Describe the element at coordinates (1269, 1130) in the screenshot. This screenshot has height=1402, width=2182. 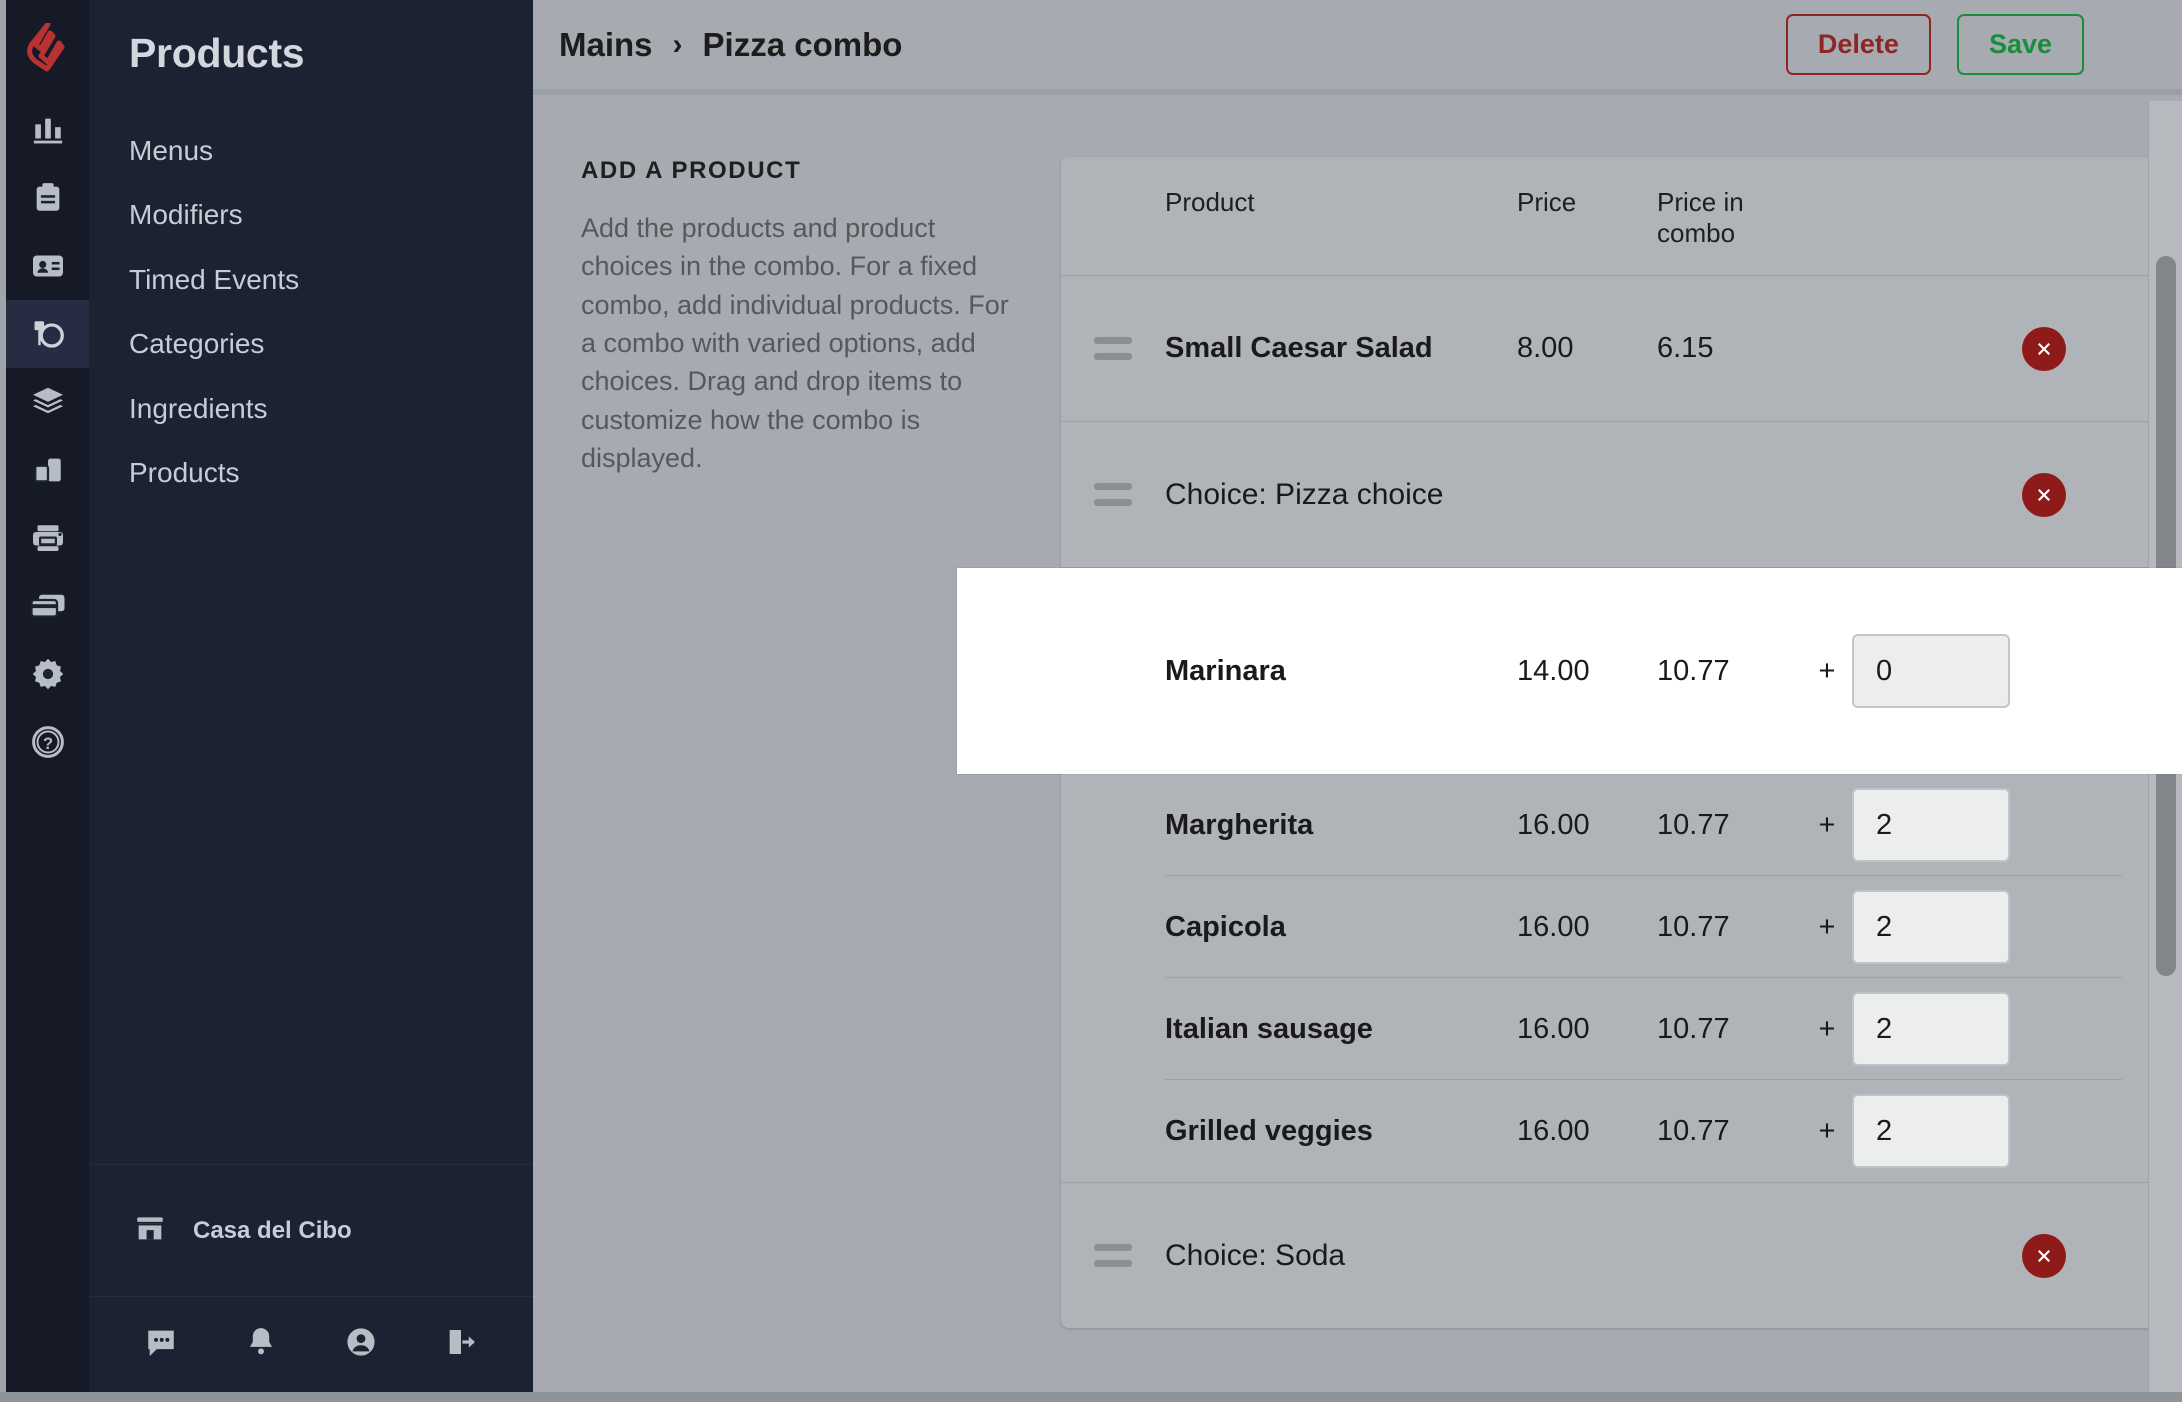
I see `child-product-name: Grilled veggies` at that location.